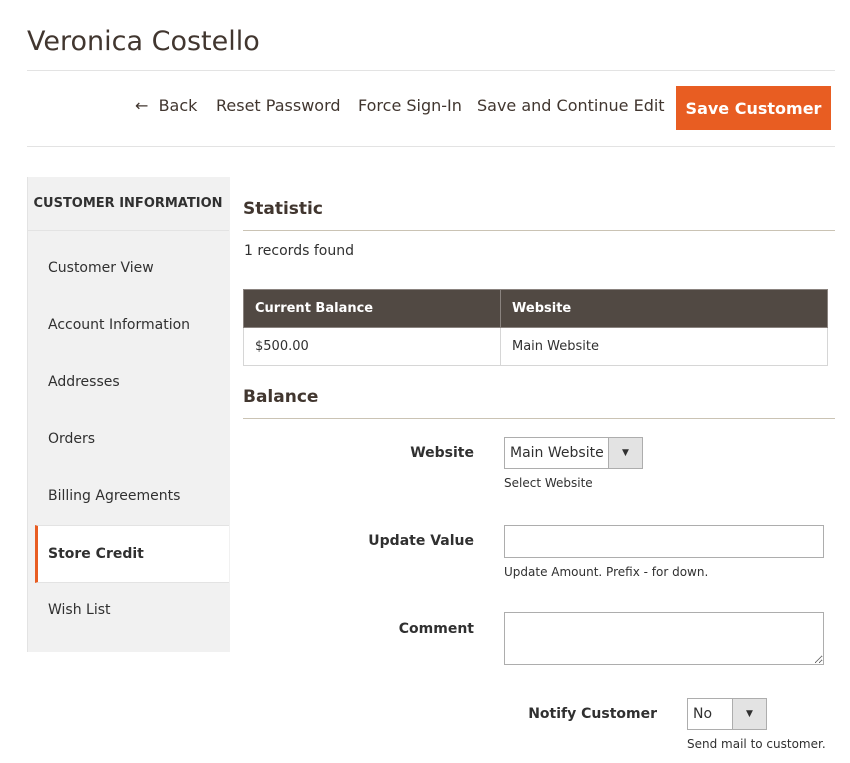  What do you see at coordinates (410, 105) in the screenshot?
I see `force-signin-button: Force Sign-In` at bounding box center [410, 105].